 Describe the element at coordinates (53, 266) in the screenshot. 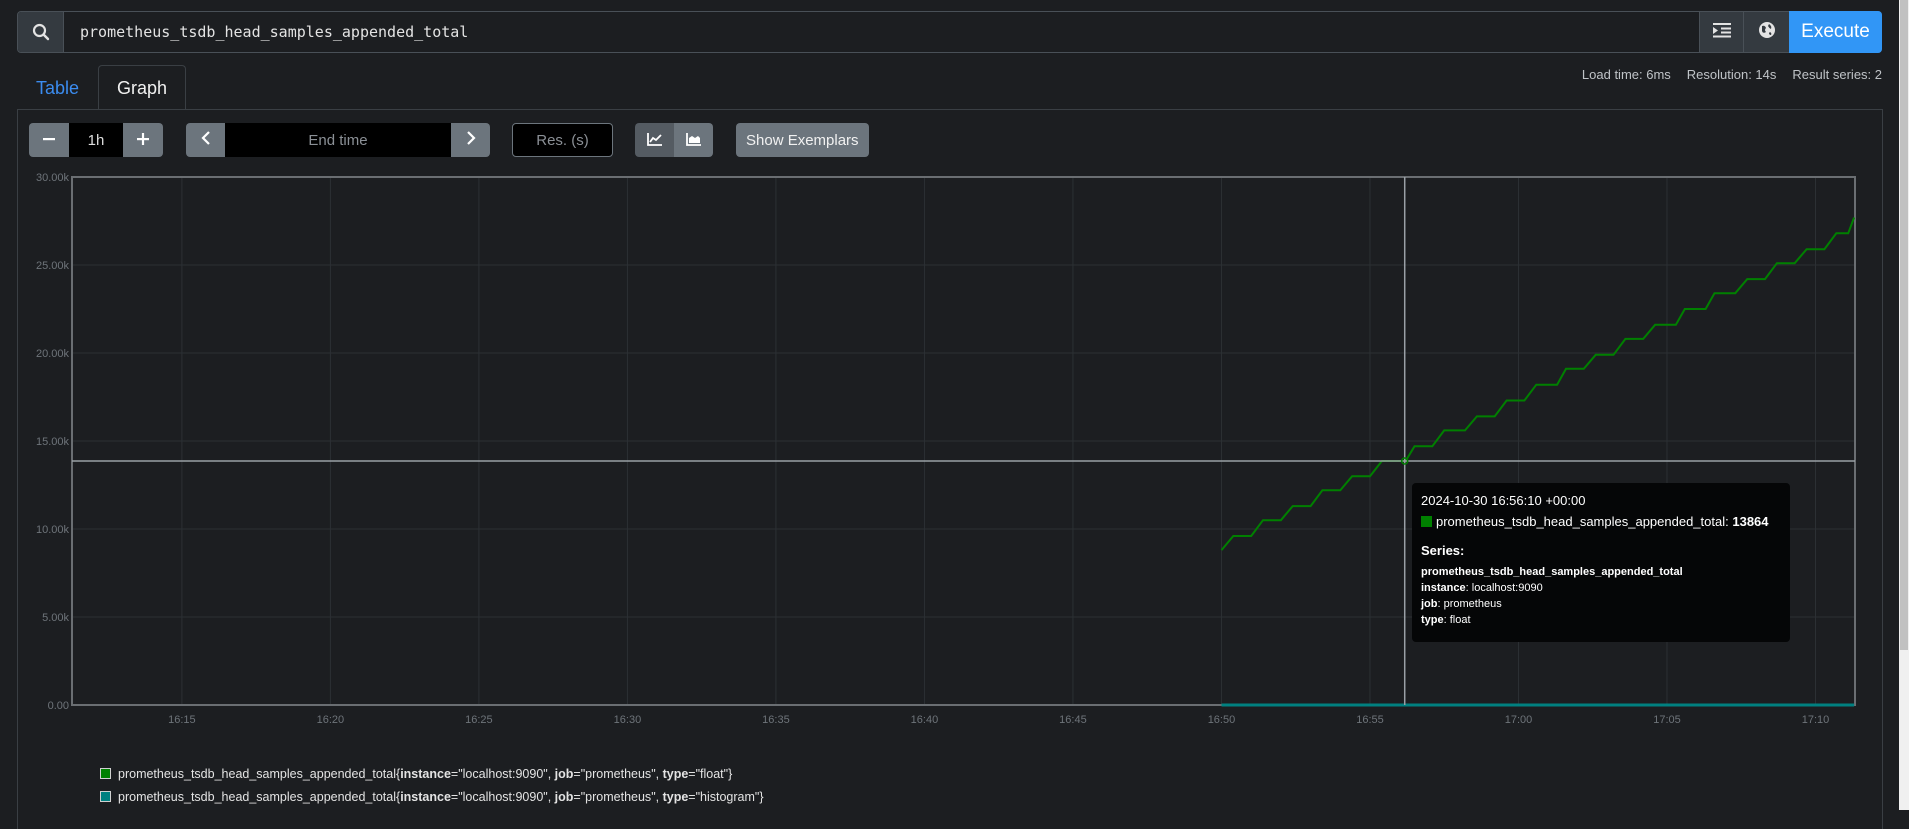

I see `y-tick-label: 25.00k` at that location.